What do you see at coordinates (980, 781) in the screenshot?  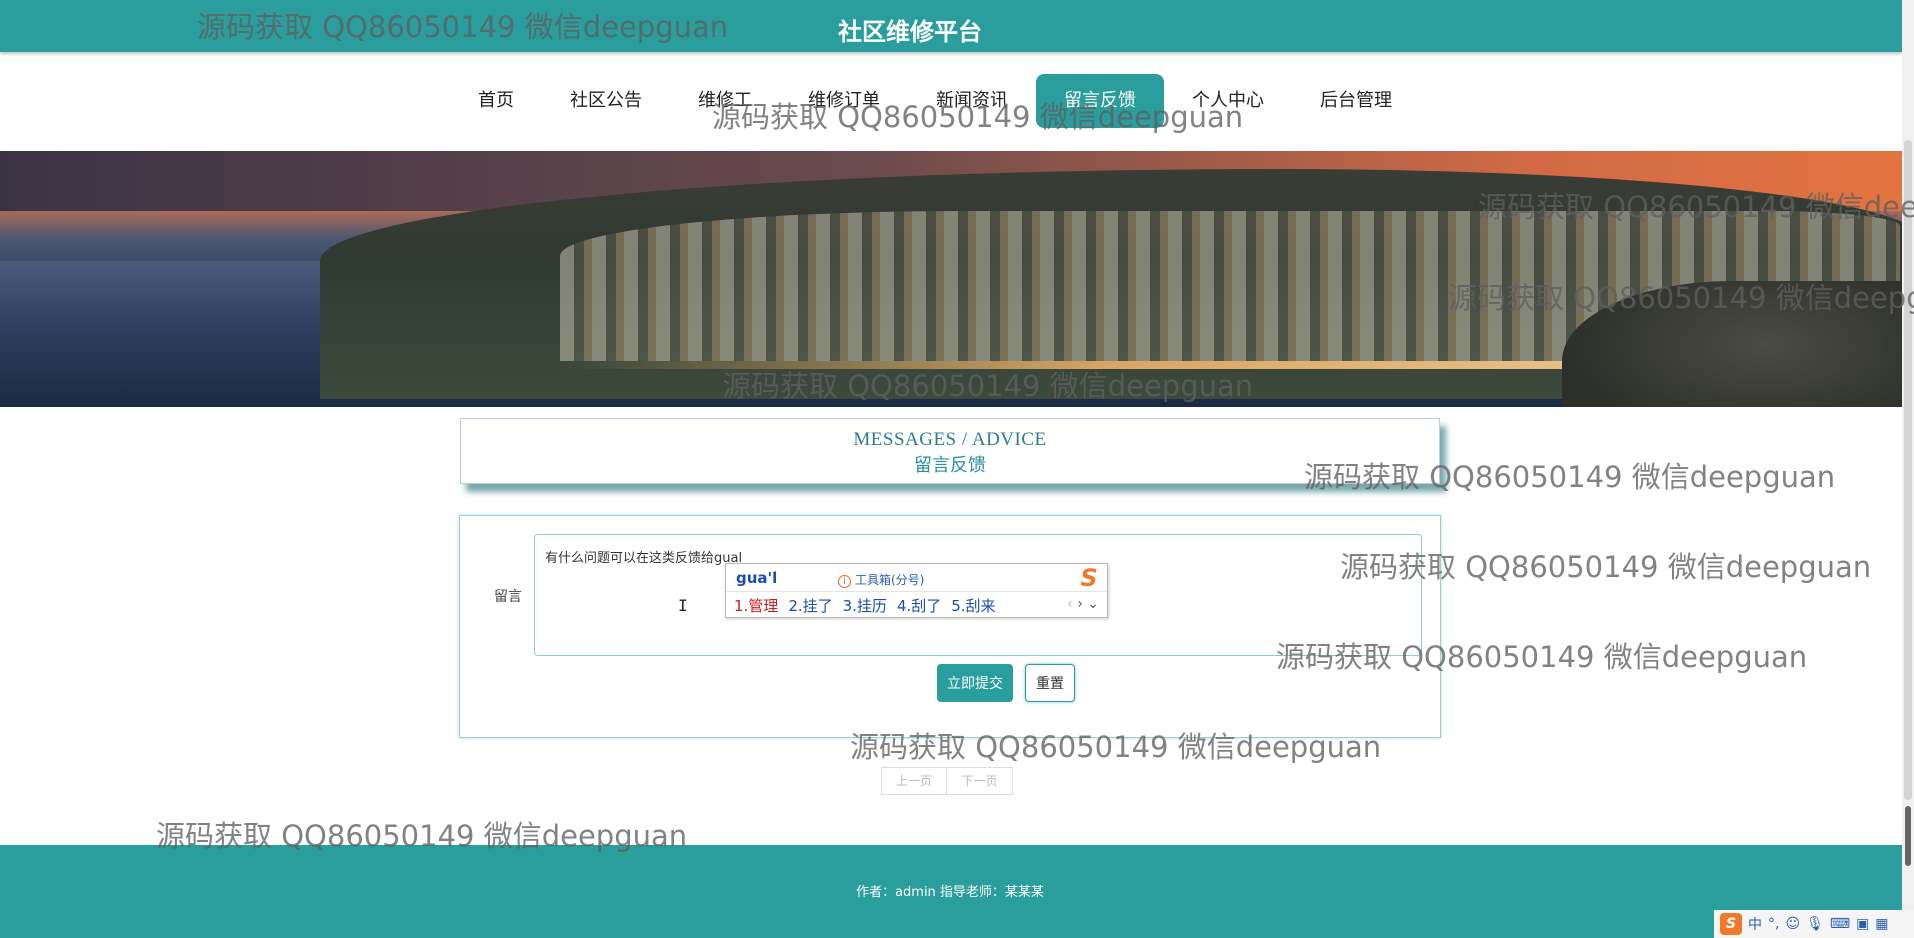 I see `next-page-button: 下一页` at bounding box center [980, 781].